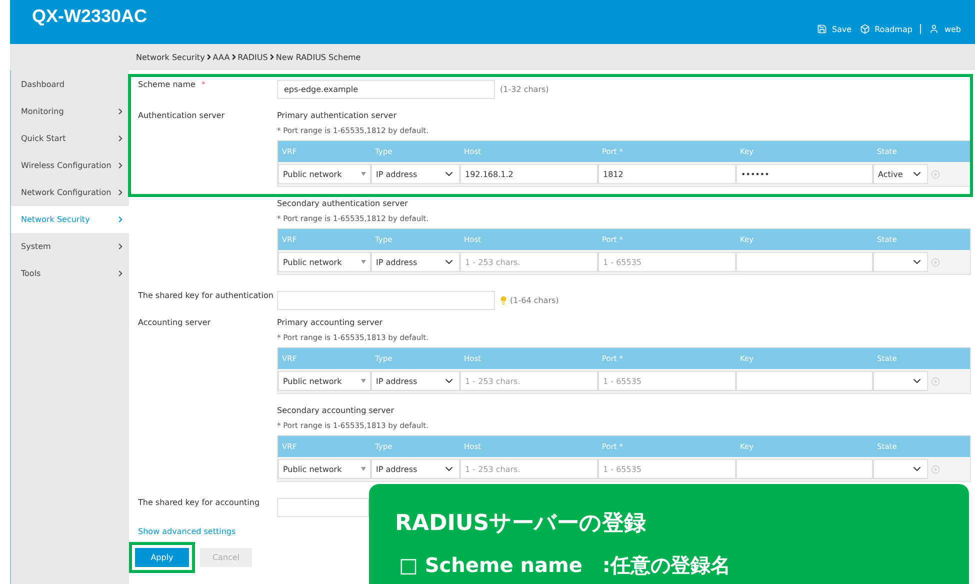 The image size is (975, 584). Describe the element at coordinates (343, 203) in the screenshot. I see `server-title: Secondary authentication server` at that location.